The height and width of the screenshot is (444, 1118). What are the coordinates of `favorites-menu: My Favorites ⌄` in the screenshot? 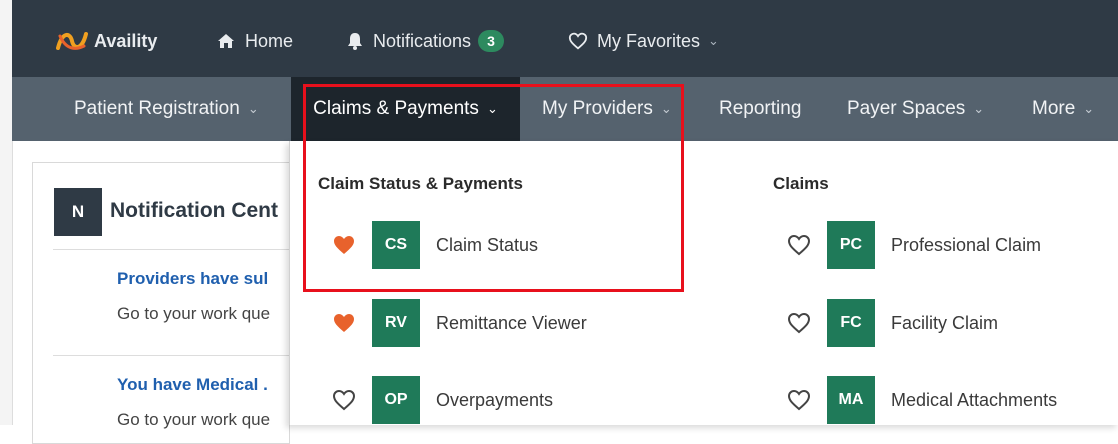 It's located at (643, 41).